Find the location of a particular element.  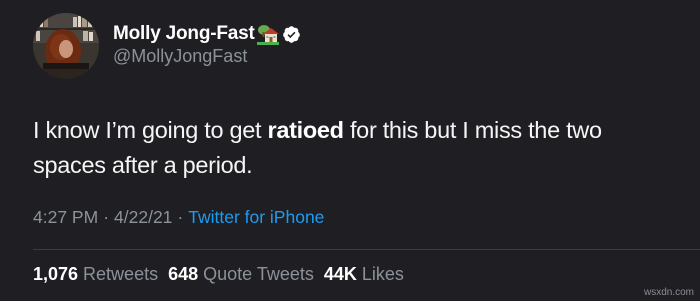

watermark: wsxdn.com is located at coordinates (668, 292).